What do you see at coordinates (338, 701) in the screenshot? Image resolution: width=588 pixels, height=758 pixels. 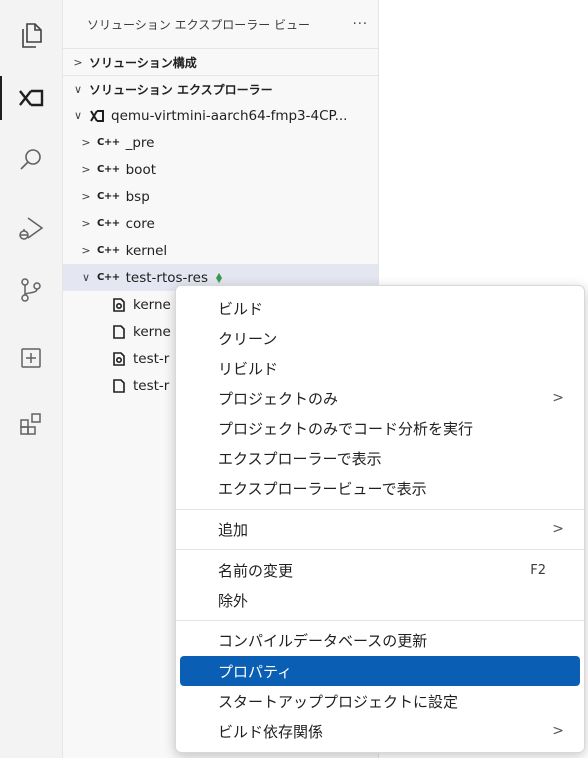 I see `menu-item-label: スタートアッププロジェクトに設定` at bounding box center [338, 701].